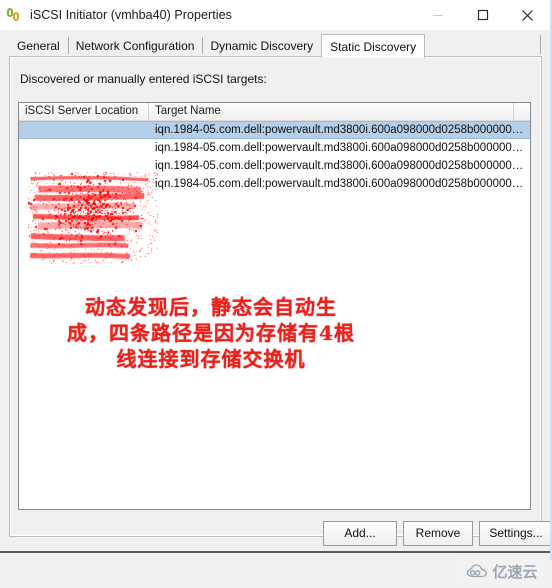 This screenshot has height=588, width=552. What do you see at coordinates (438, 533) in the screenshot?
I see `remove-button: Remove` at bounding box center [438, 533].